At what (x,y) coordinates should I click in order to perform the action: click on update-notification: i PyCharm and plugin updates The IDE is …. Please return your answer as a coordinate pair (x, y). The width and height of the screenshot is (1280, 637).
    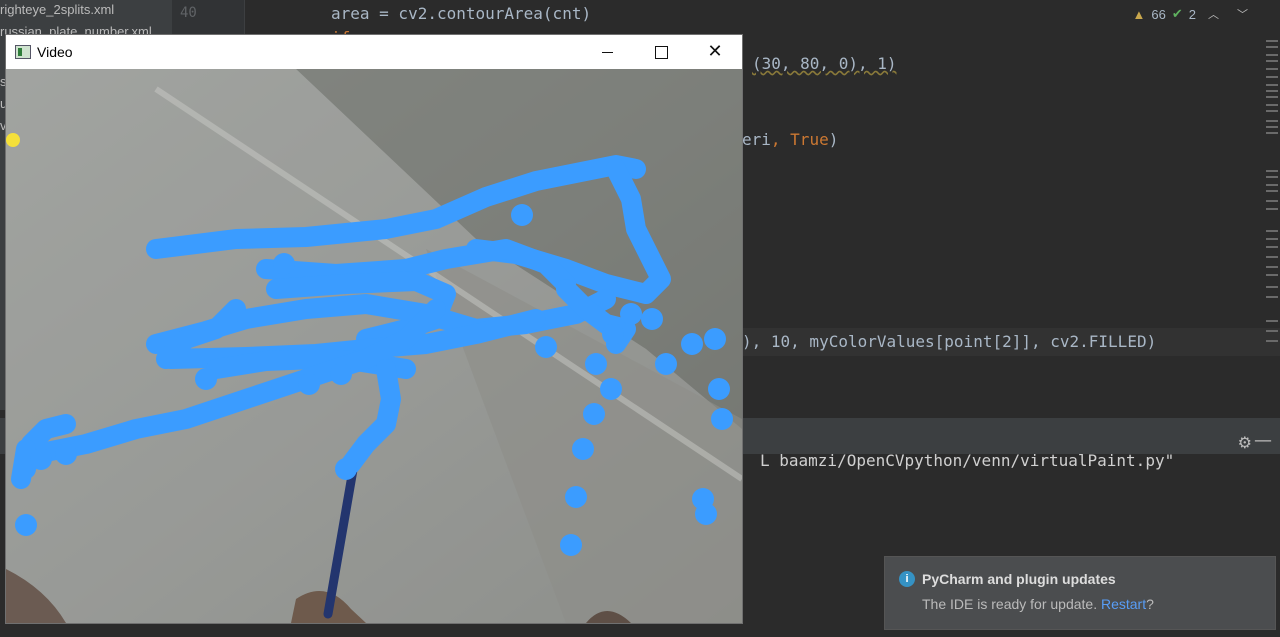
    Looking at the image, I should click on (1080, 593).